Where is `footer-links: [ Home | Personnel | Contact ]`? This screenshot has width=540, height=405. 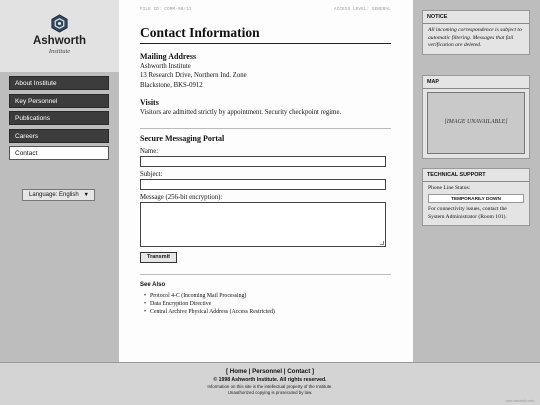
footer-links: [ Home | Personnel | Contact ] is located at coordinates (270, 371).